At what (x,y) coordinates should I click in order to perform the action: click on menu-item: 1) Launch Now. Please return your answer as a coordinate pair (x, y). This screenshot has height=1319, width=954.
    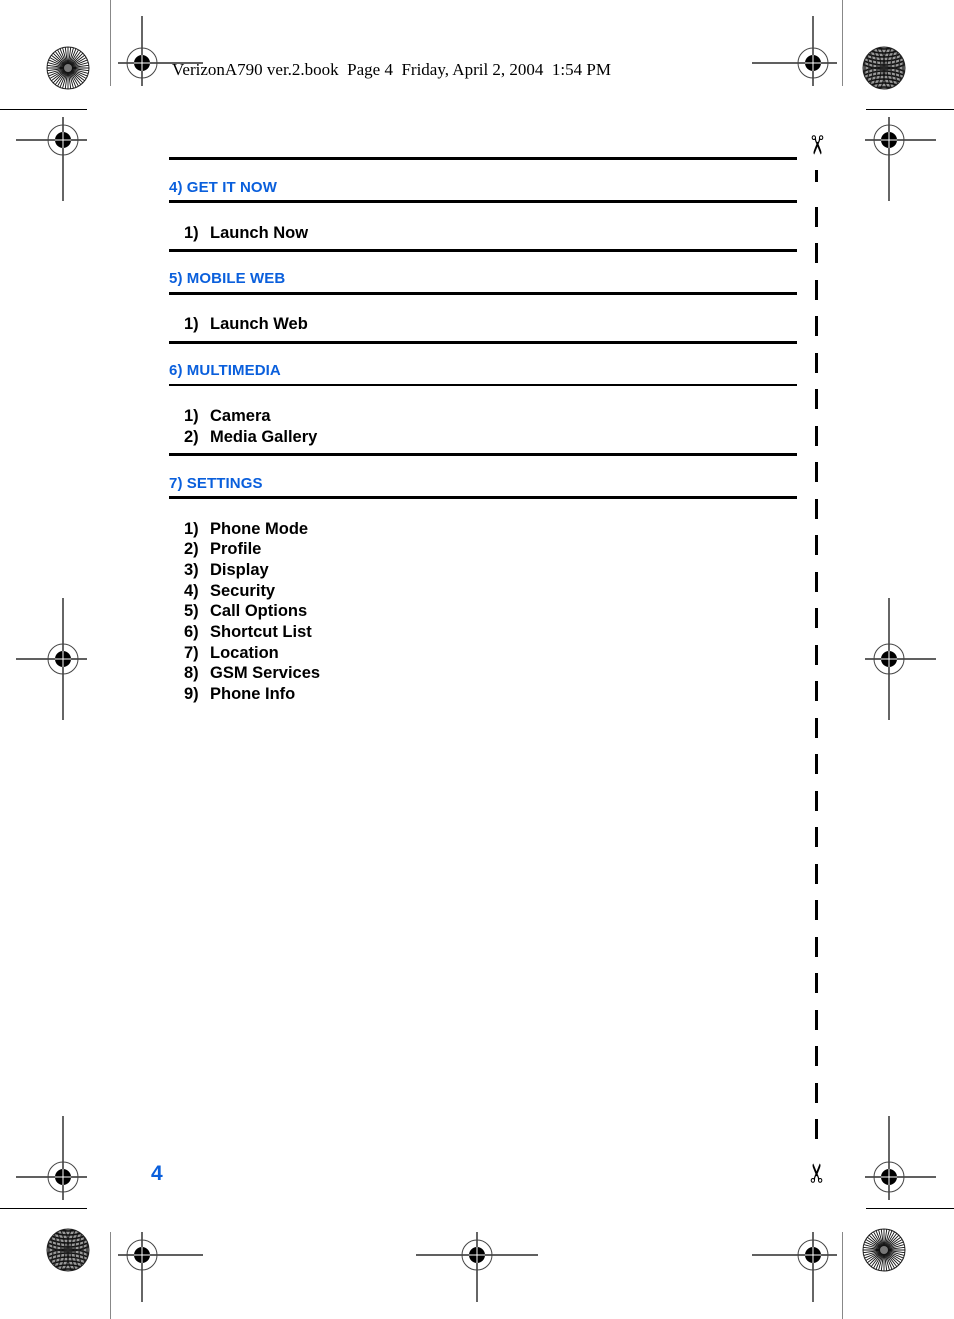
    Looking at the image, I should click on (246, 233).